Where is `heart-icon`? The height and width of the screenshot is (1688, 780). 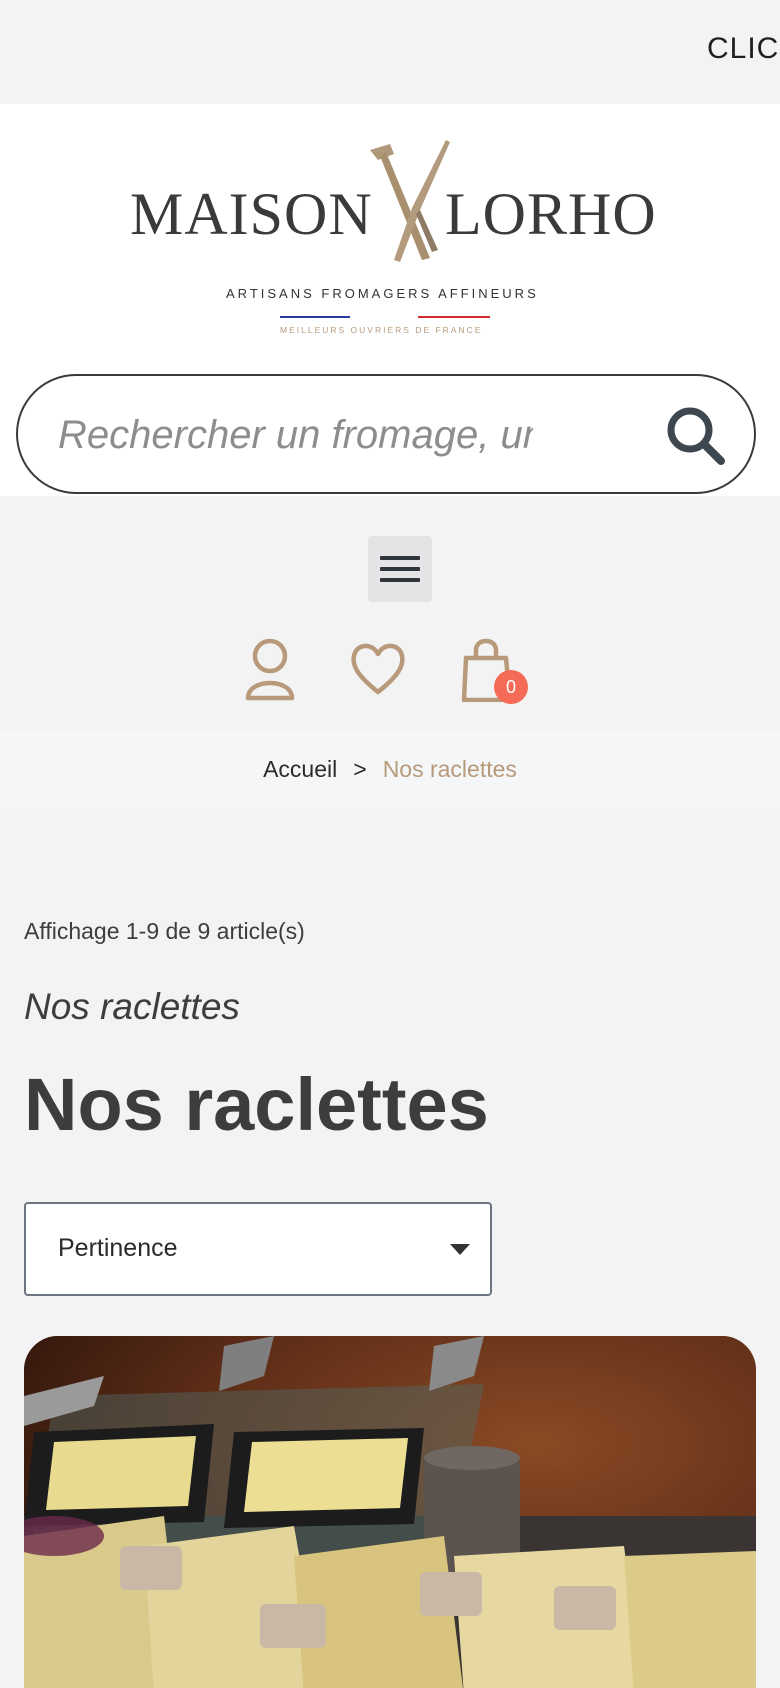 heart-icon is located at coordinates (378, 669).